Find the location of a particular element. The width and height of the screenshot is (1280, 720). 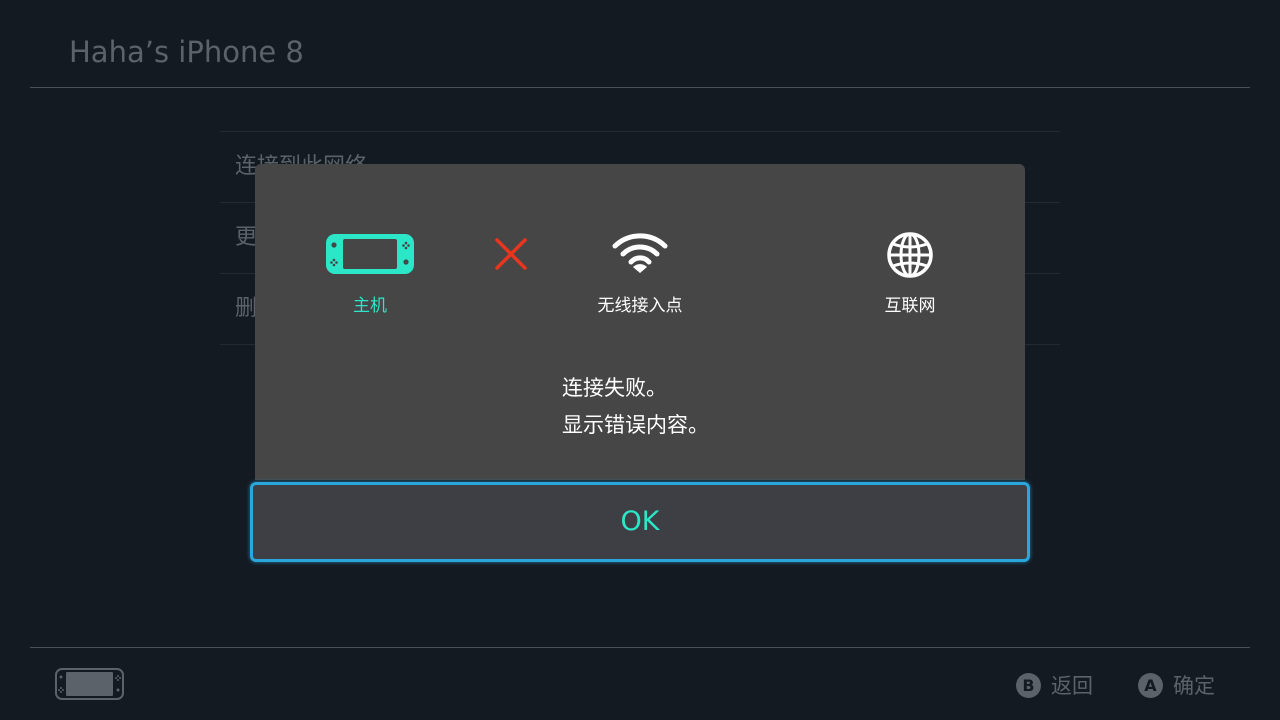

list-item-label: 删 is located at coordinates (246, 308).